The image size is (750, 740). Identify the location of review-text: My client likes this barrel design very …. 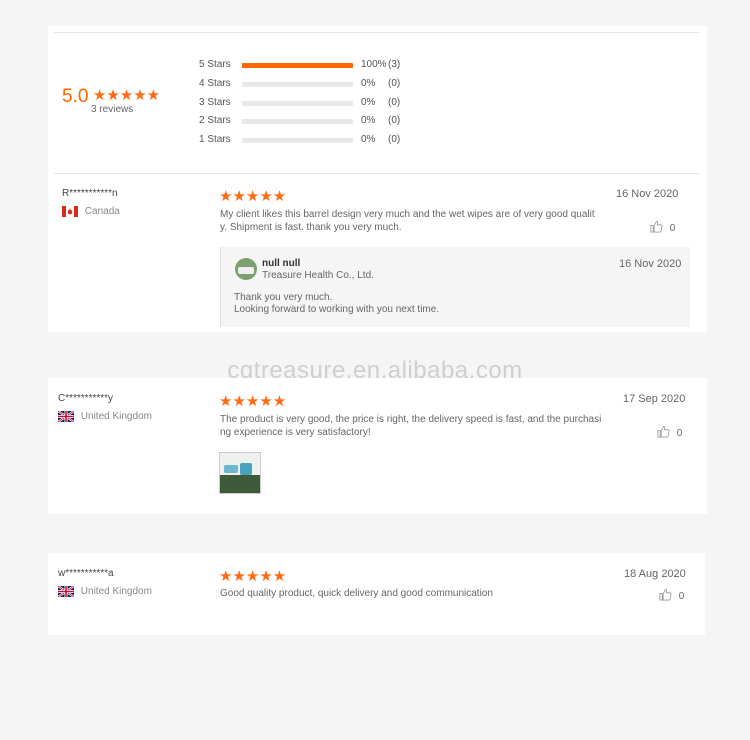
(407, 221).